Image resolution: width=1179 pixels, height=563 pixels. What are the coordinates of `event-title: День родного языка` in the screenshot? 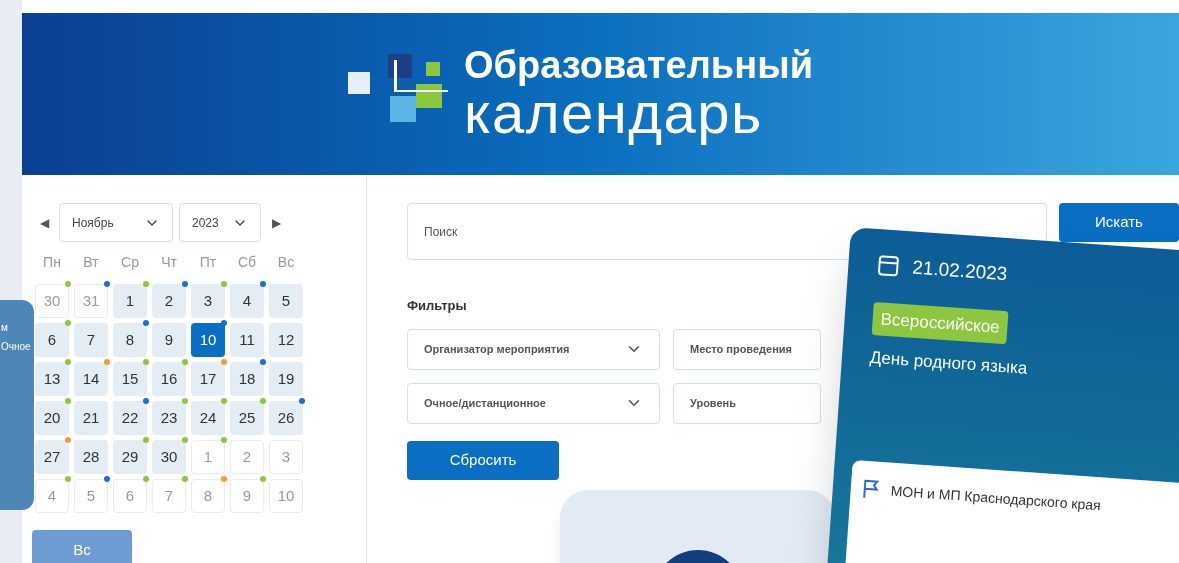 It's located at (949, 363).